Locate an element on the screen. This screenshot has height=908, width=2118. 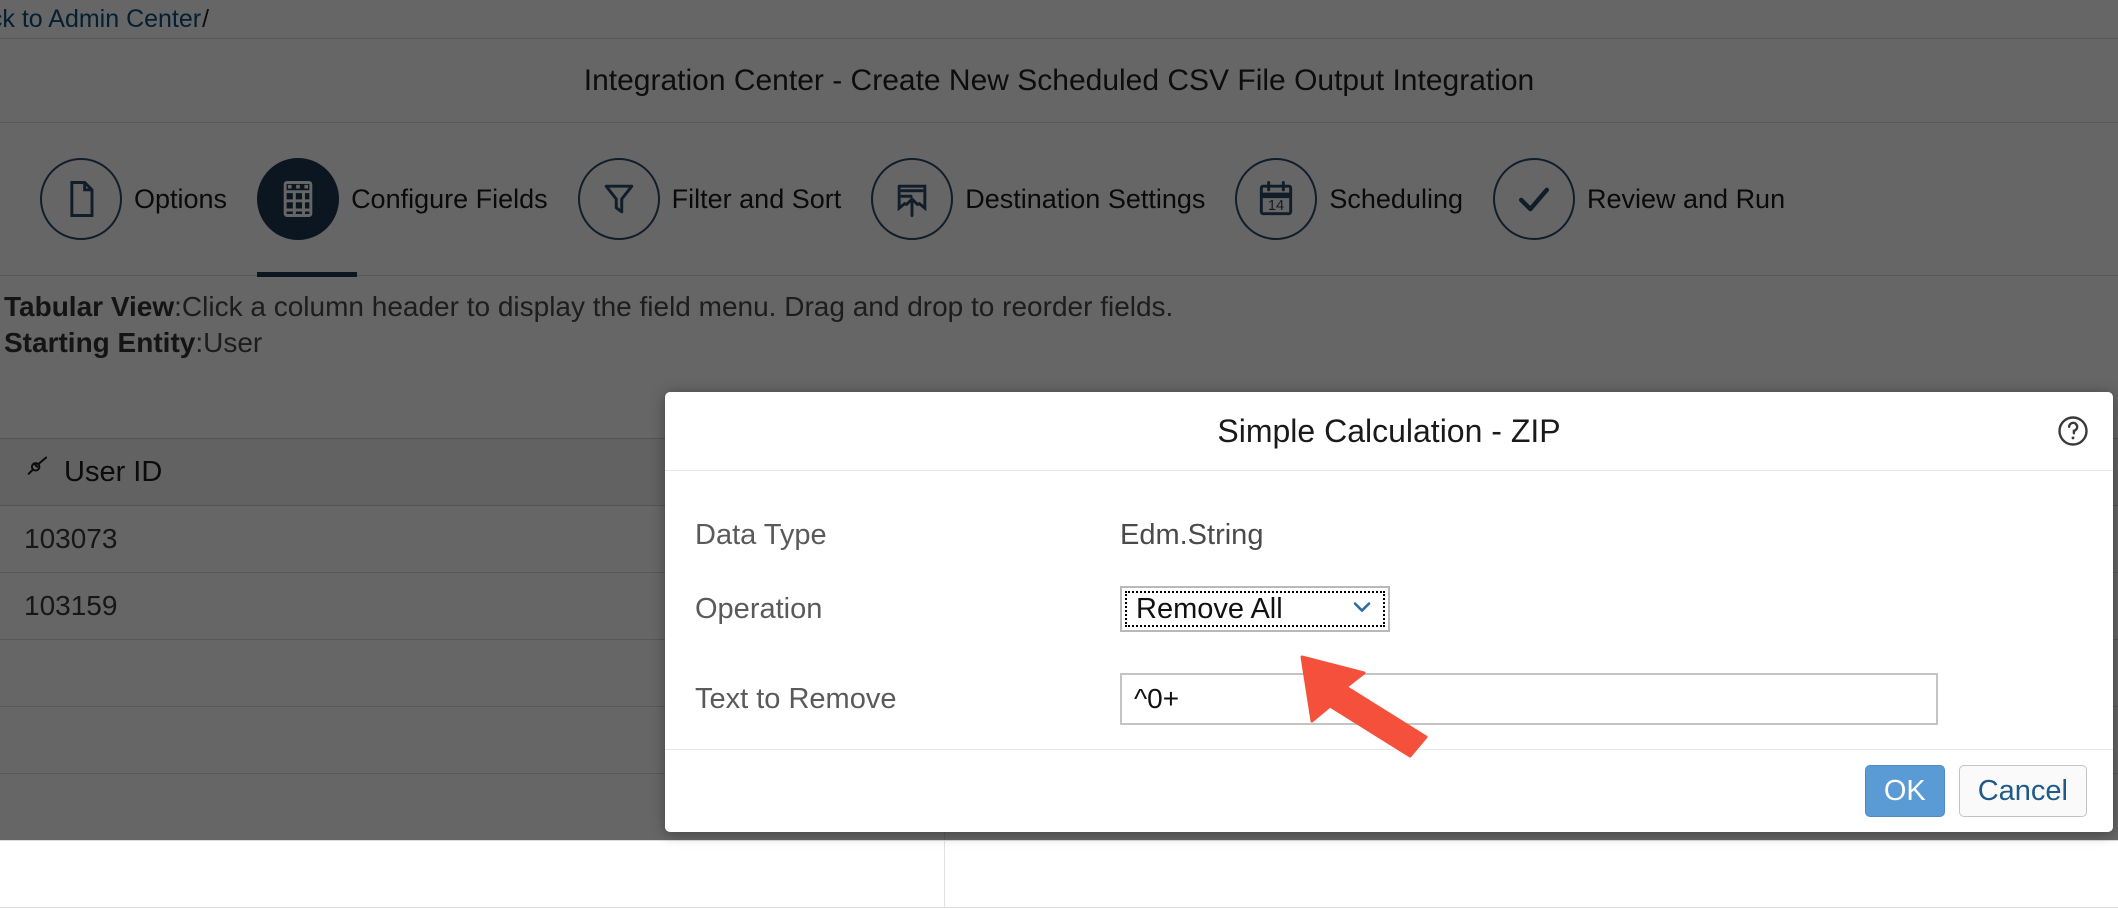
cell-blank is located at coordinates (1531, 874).